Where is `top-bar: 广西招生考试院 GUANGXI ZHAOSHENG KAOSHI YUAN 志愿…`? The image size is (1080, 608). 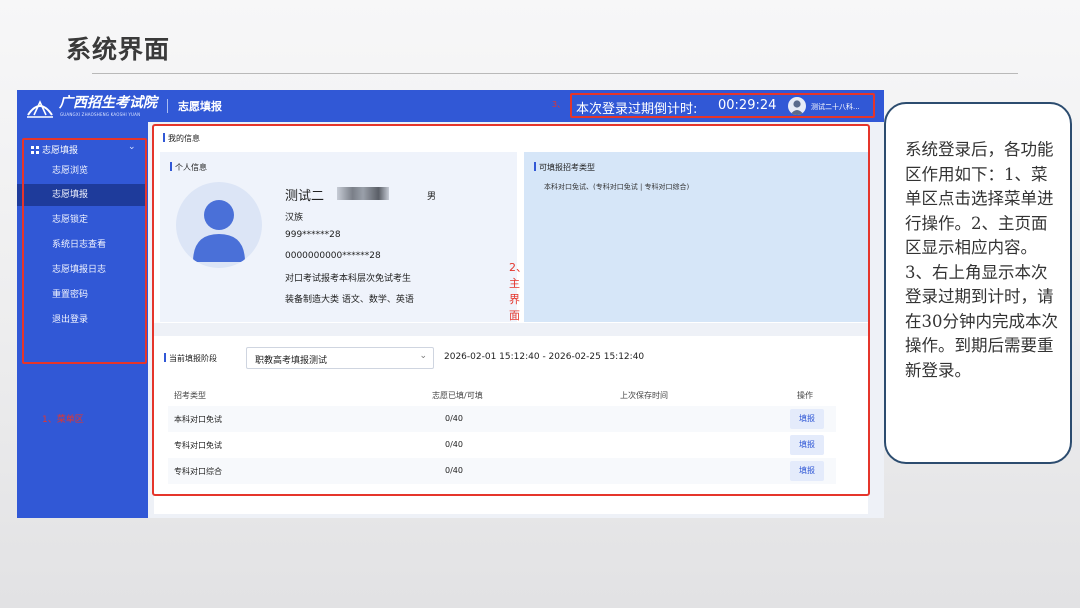 top-bar: 广西招生考试院 GUANGXI ZHAOSHENG KAOSHI YUAN 志愿… is located at coordinates (450, 106).